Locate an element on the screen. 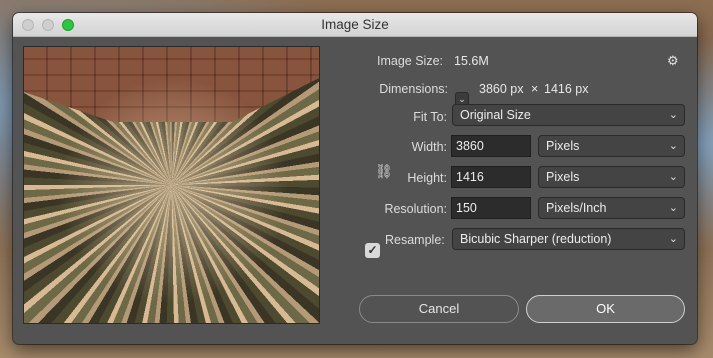  fit-to-label: Fit To: is located at coordinates (430, 117).